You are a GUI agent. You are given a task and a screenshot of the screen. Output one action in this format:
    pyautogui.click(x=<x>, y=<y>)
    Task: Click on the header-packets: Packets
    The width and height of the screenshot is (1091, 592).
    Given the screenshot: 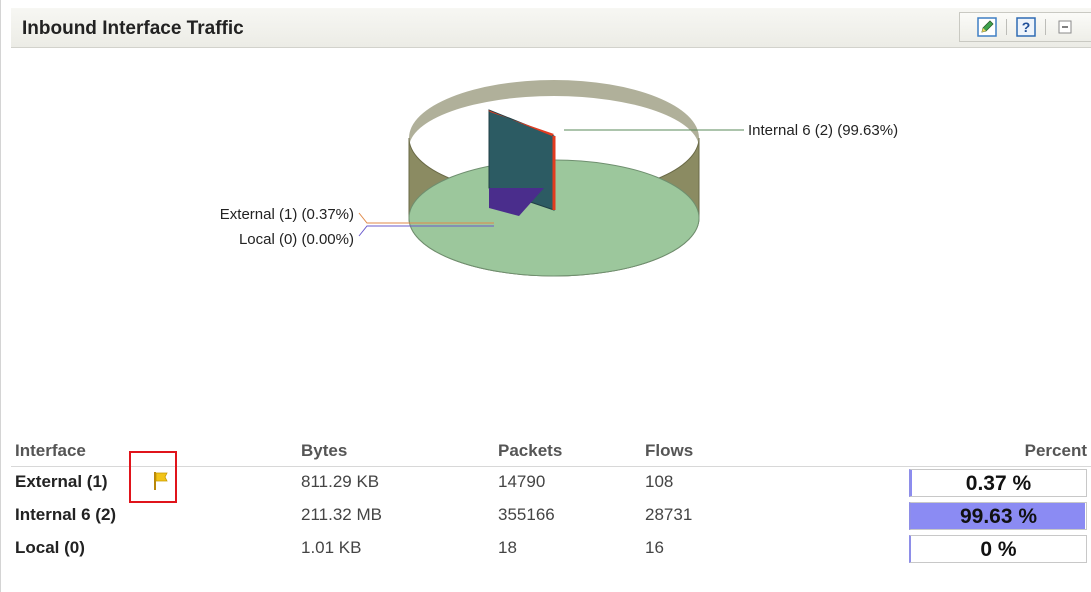 What is the action you would take?
    pyautogui.click(x=530, y=451)
    